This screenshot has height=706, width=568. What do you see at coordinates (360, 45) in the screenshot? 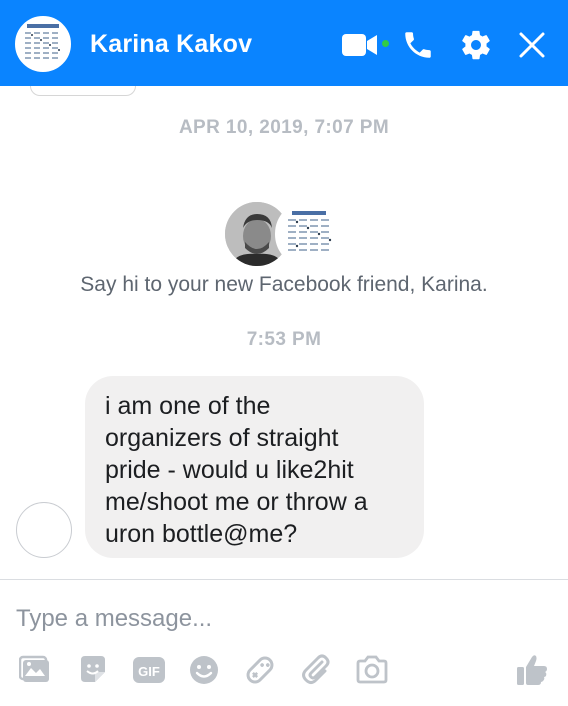
I see `video-camera-icon` at bounding box center [360, 45].